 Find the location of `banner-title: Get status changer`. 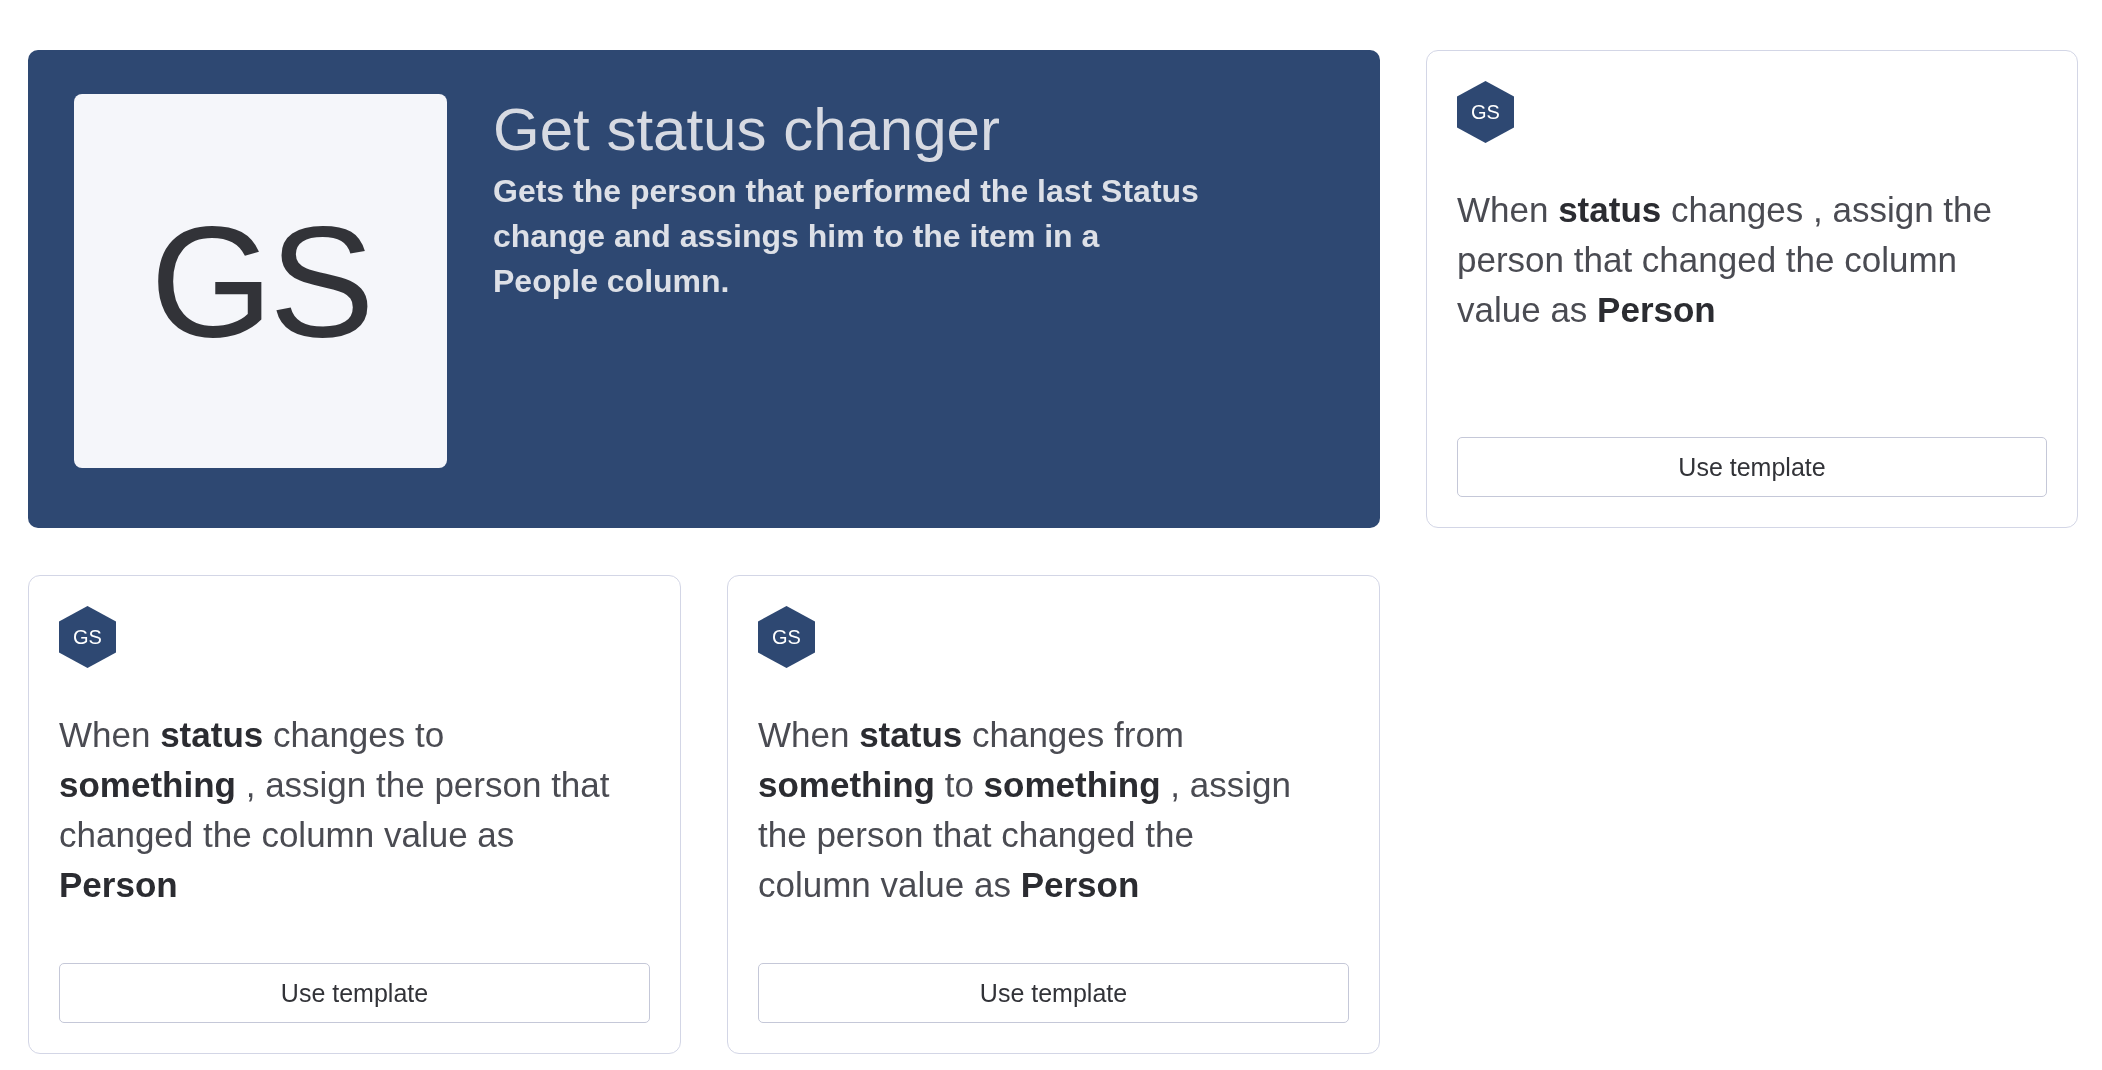

banner-title: Get status changer is located at coordinates (746, 130).